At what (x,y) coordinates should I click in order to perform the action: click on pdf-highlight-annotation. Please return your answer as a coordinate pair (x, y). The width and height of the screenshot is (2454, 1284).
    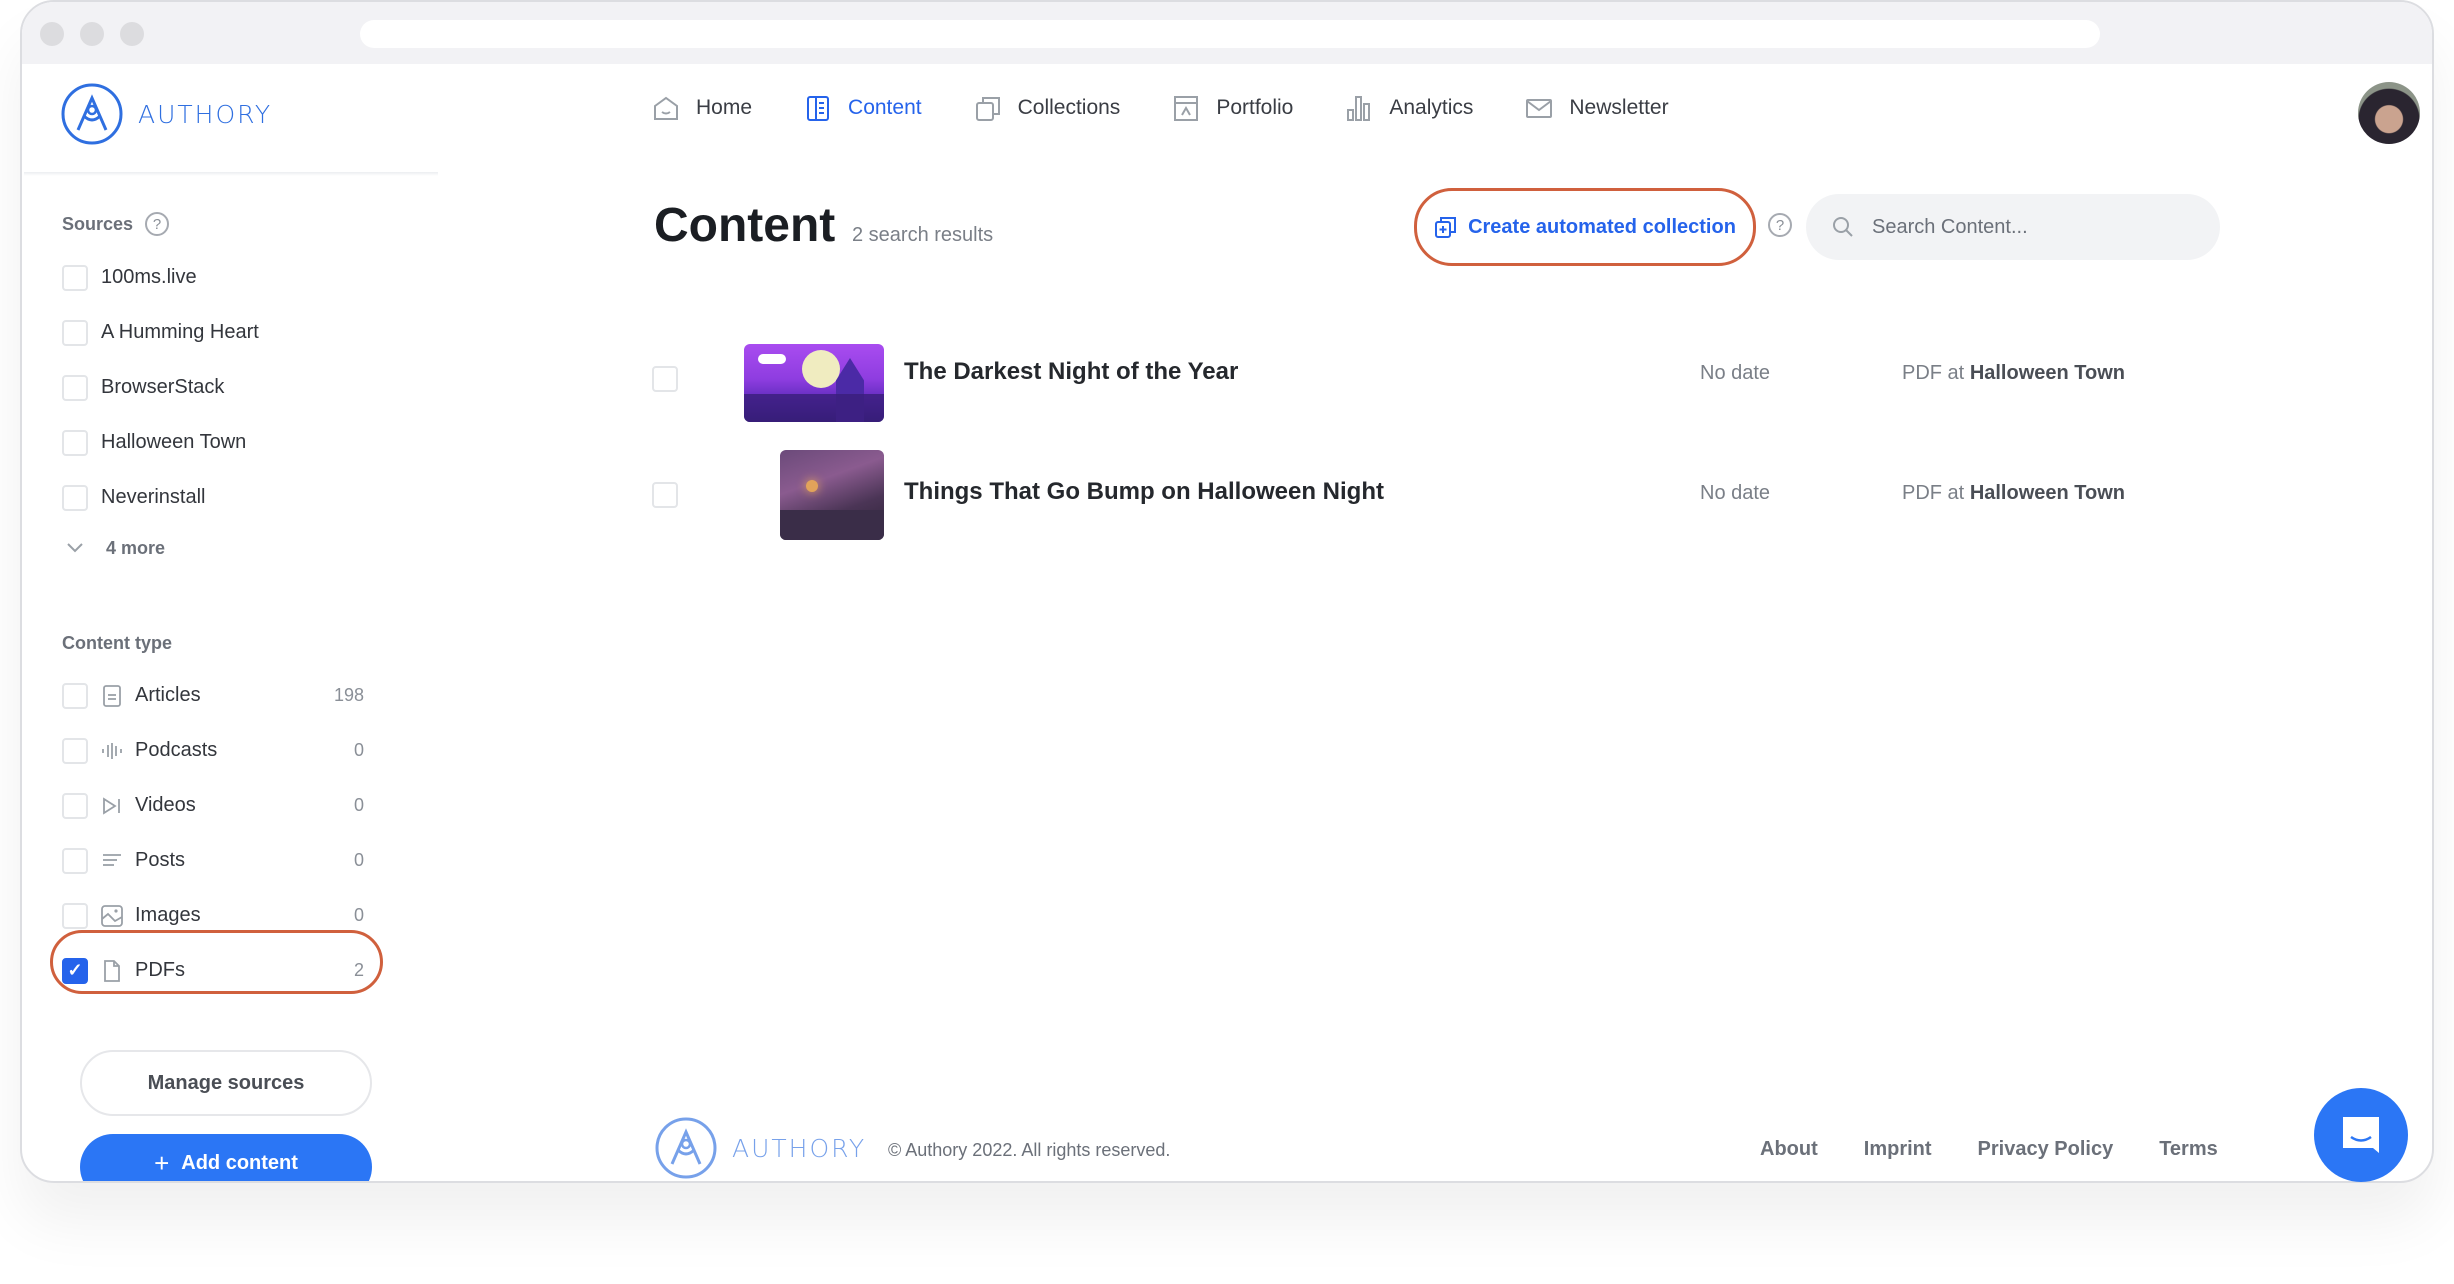
    Looking at the image, I should click on (216, 962).